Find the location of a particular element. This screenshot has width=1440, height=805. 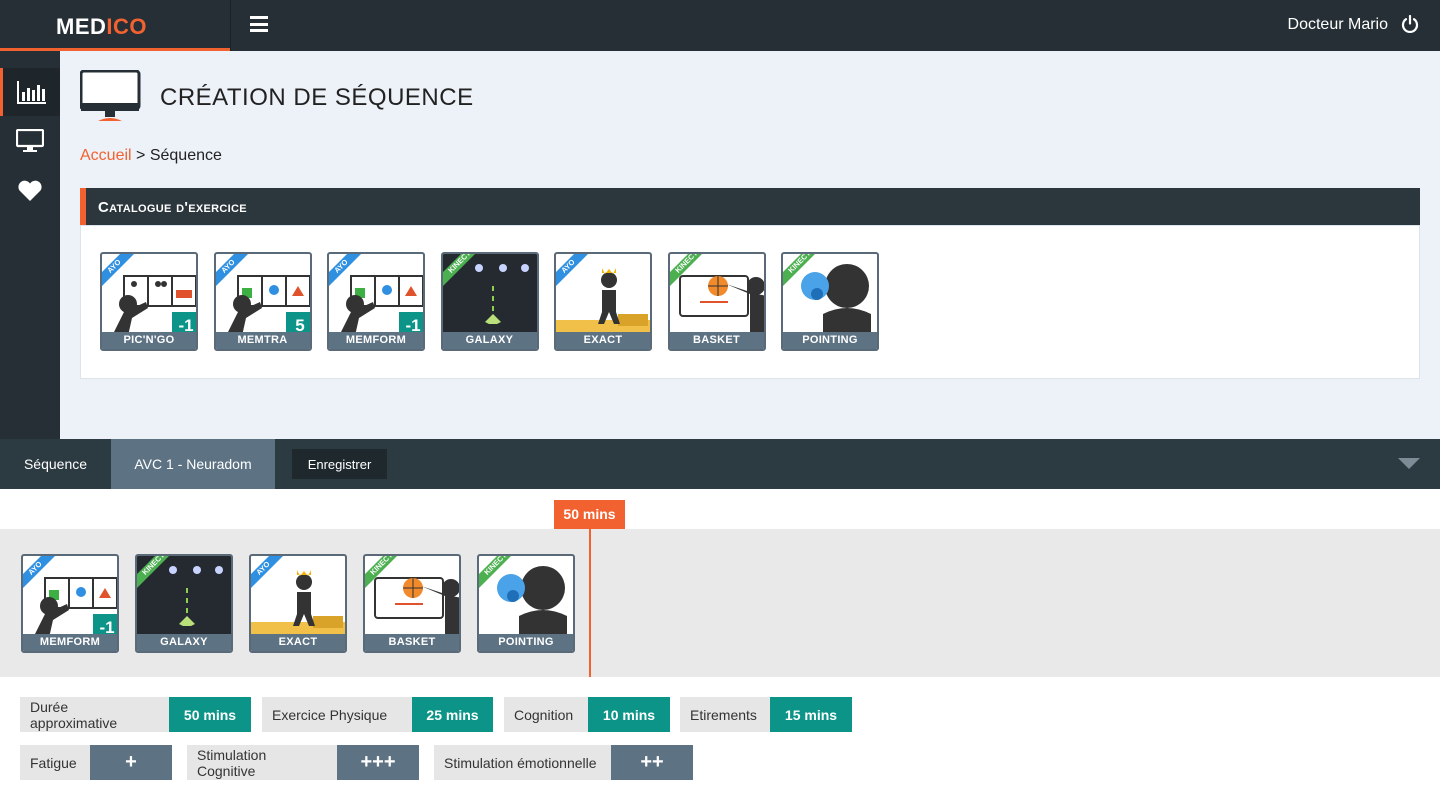

monitor-icon is located at coordinates (30, 140).